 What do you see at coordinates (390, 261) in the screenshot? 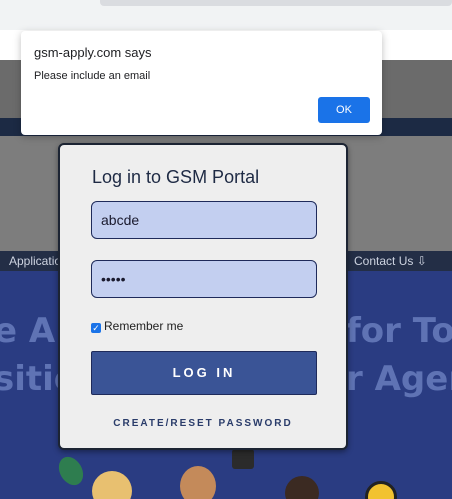
I see `nav-item-contact: Contact Us ⇩` at bounding box center [390, 261].